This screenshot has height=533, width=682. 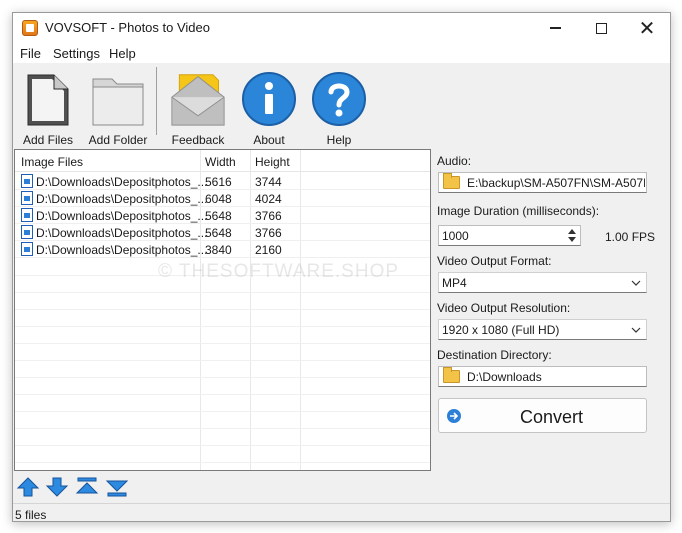 What do you see at coordinates (218, 250) in the screenshot?
I see `file-width: 3840` at bounding box center [218, 250].